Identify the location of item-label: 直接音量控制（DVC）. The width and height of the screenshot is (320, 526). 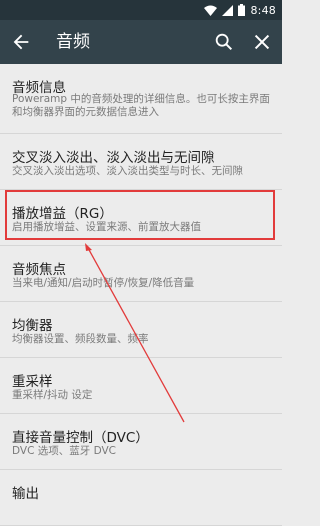
(80, 438).